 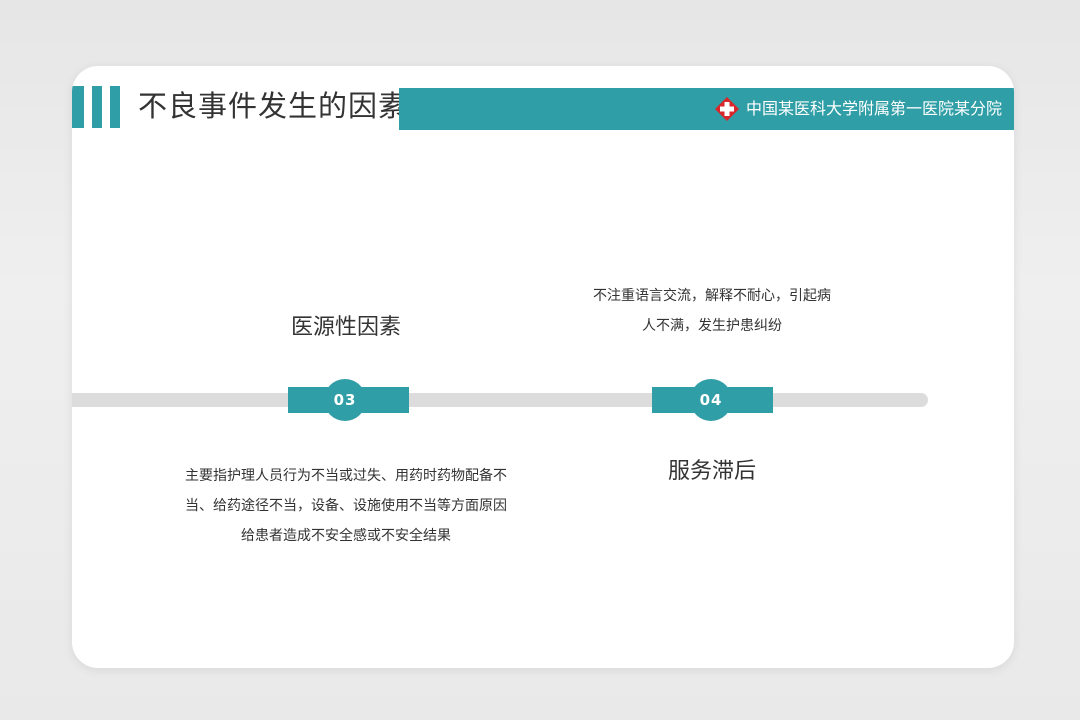 I want to click on step-marker-04: 04, so click(x=711, y=400).